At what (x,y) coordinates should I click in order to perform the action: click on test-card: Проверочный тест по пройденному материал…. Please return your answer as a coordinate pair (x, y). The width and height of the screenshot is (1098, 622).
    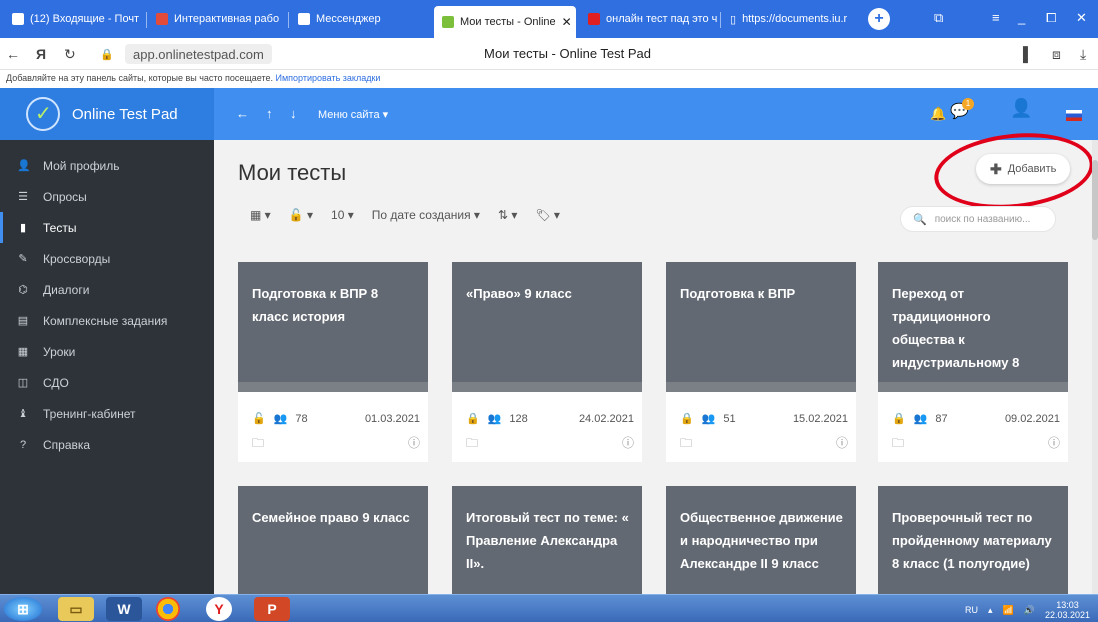
    Looking at the image, I should click on (973, 546).